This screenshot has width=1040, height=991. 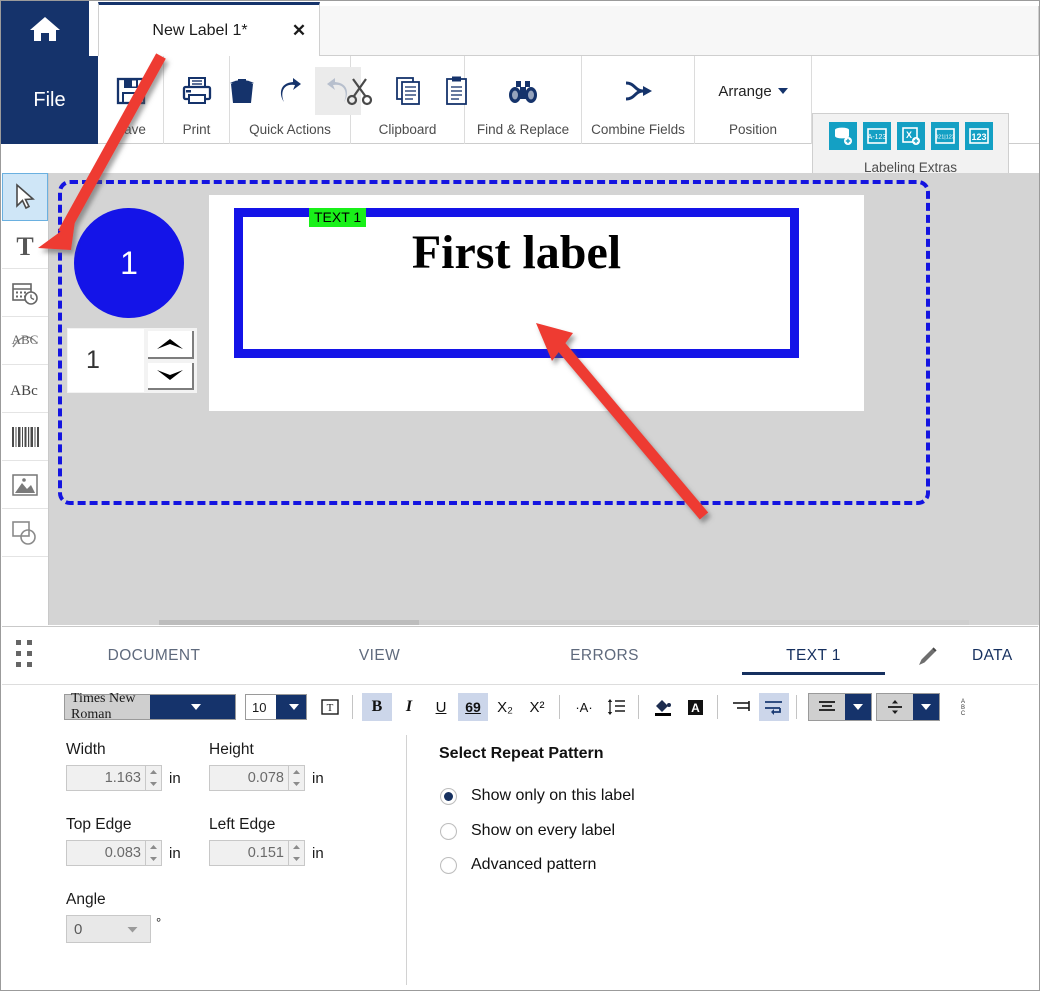 I want to click on label-sheet: First label TEXT 1, so click(x=536, y=303).